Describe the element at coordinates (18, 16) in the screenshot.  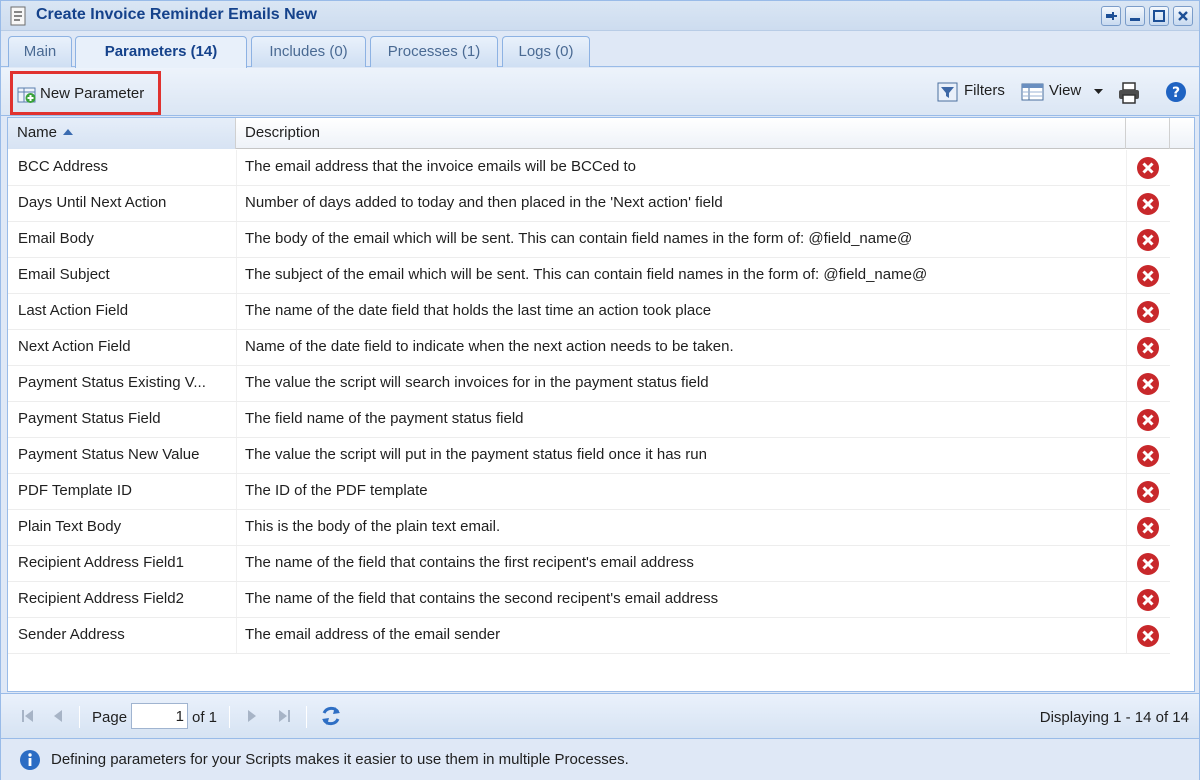
I see `script-document-icon` at that location.